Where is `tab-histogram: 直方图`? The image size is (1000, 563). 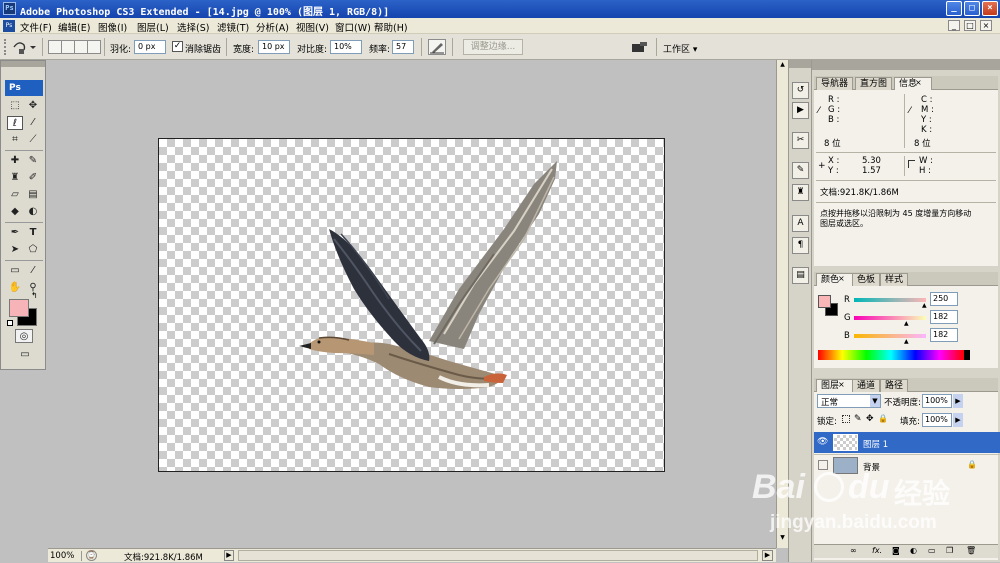
tab-histogram: 直方图 is located at coordinates (874, 83).